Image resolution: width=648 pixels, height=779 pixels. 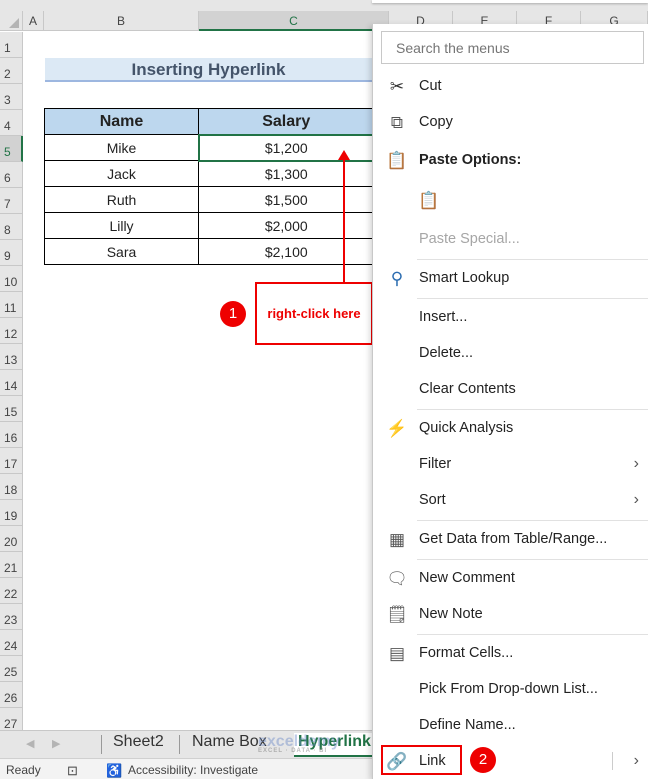 What do you see at coordinates (512, 47) in the screenshot?
I see `menu-search-input` at bounding box center [512, 47].